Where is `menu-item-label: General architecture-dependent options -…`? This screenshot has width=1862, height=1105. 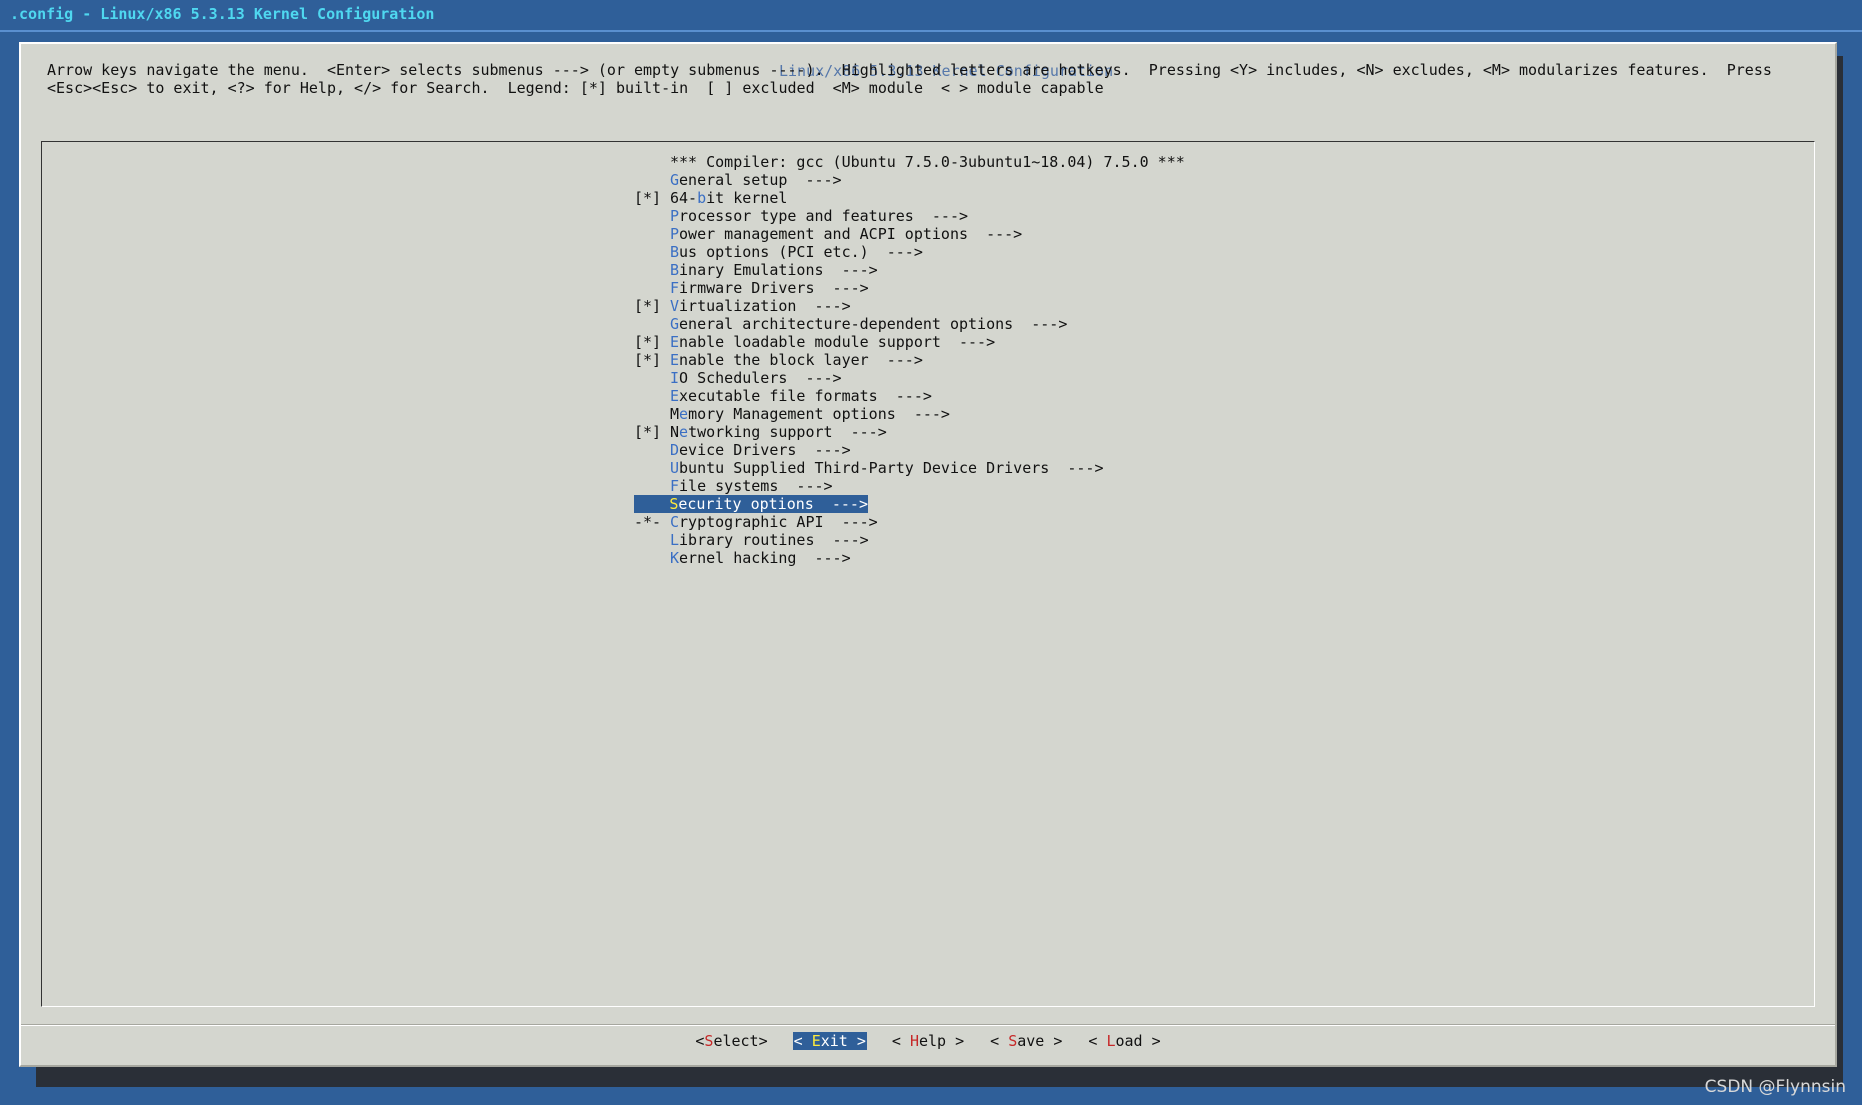 menu-item-label: General architecture-dependent options -… is located at coordinates (869, 324).